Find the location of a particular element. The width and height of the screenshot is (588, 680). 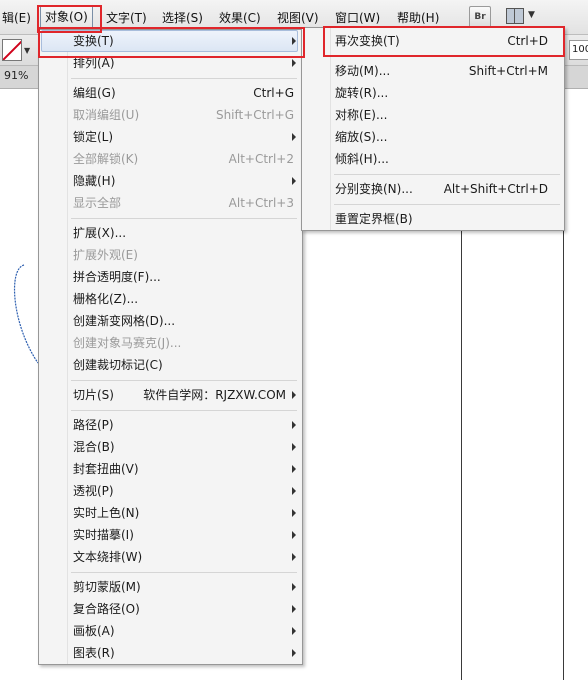

object-menu-item: 路径(P) is located at coordinates (185, 425).